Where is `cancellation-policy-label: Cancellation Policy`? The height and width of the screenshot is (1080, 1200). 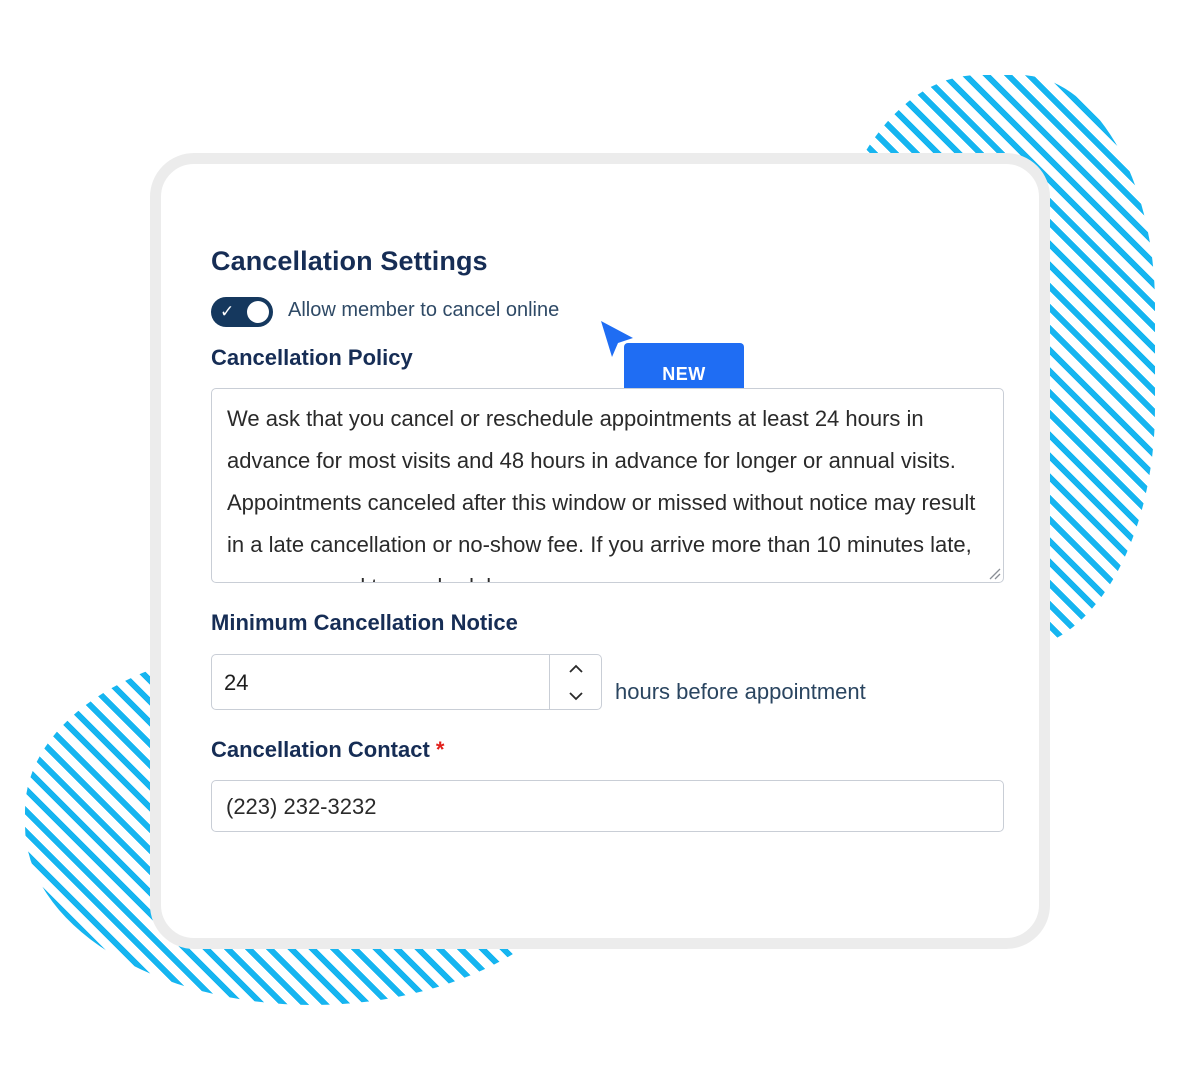
cancellation-policy-label: Cancellation Policy is located at coordinates (312, 357).